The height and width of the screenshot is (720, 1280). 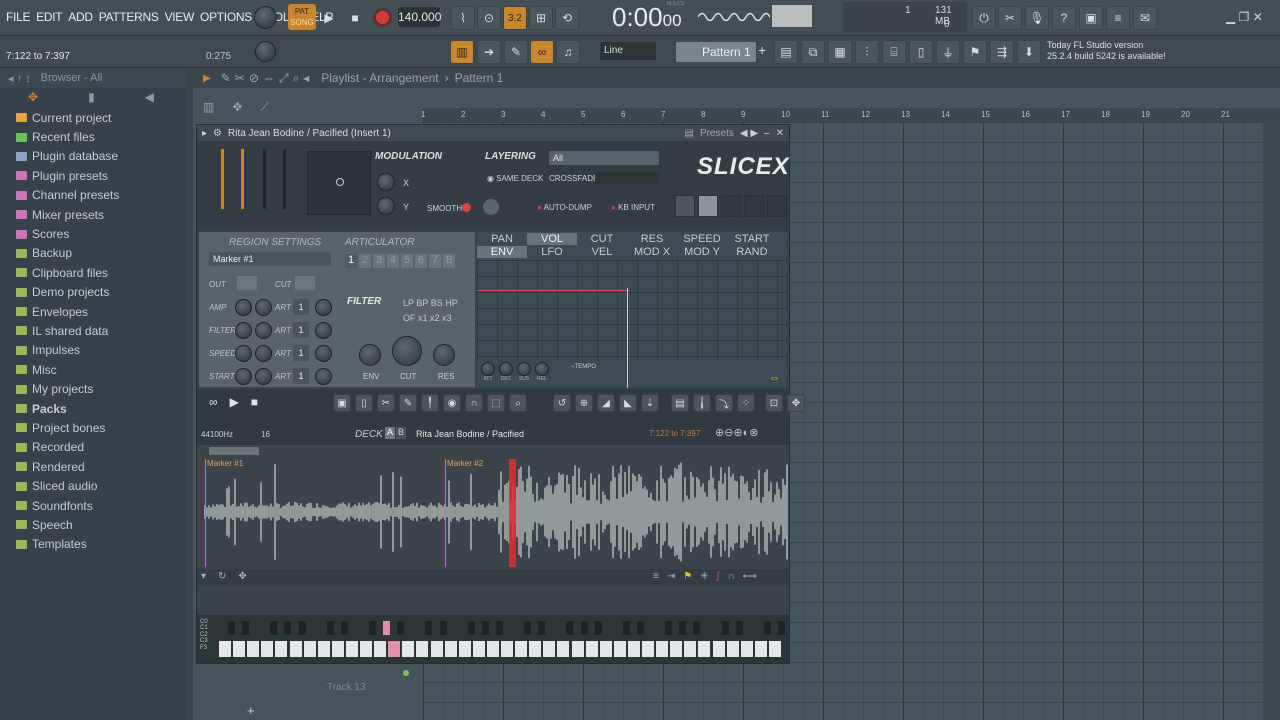 What do you see at coordinates (386, 182) in the screenshot?
I see `mod-x-knob` at bounding box center [386, 182].